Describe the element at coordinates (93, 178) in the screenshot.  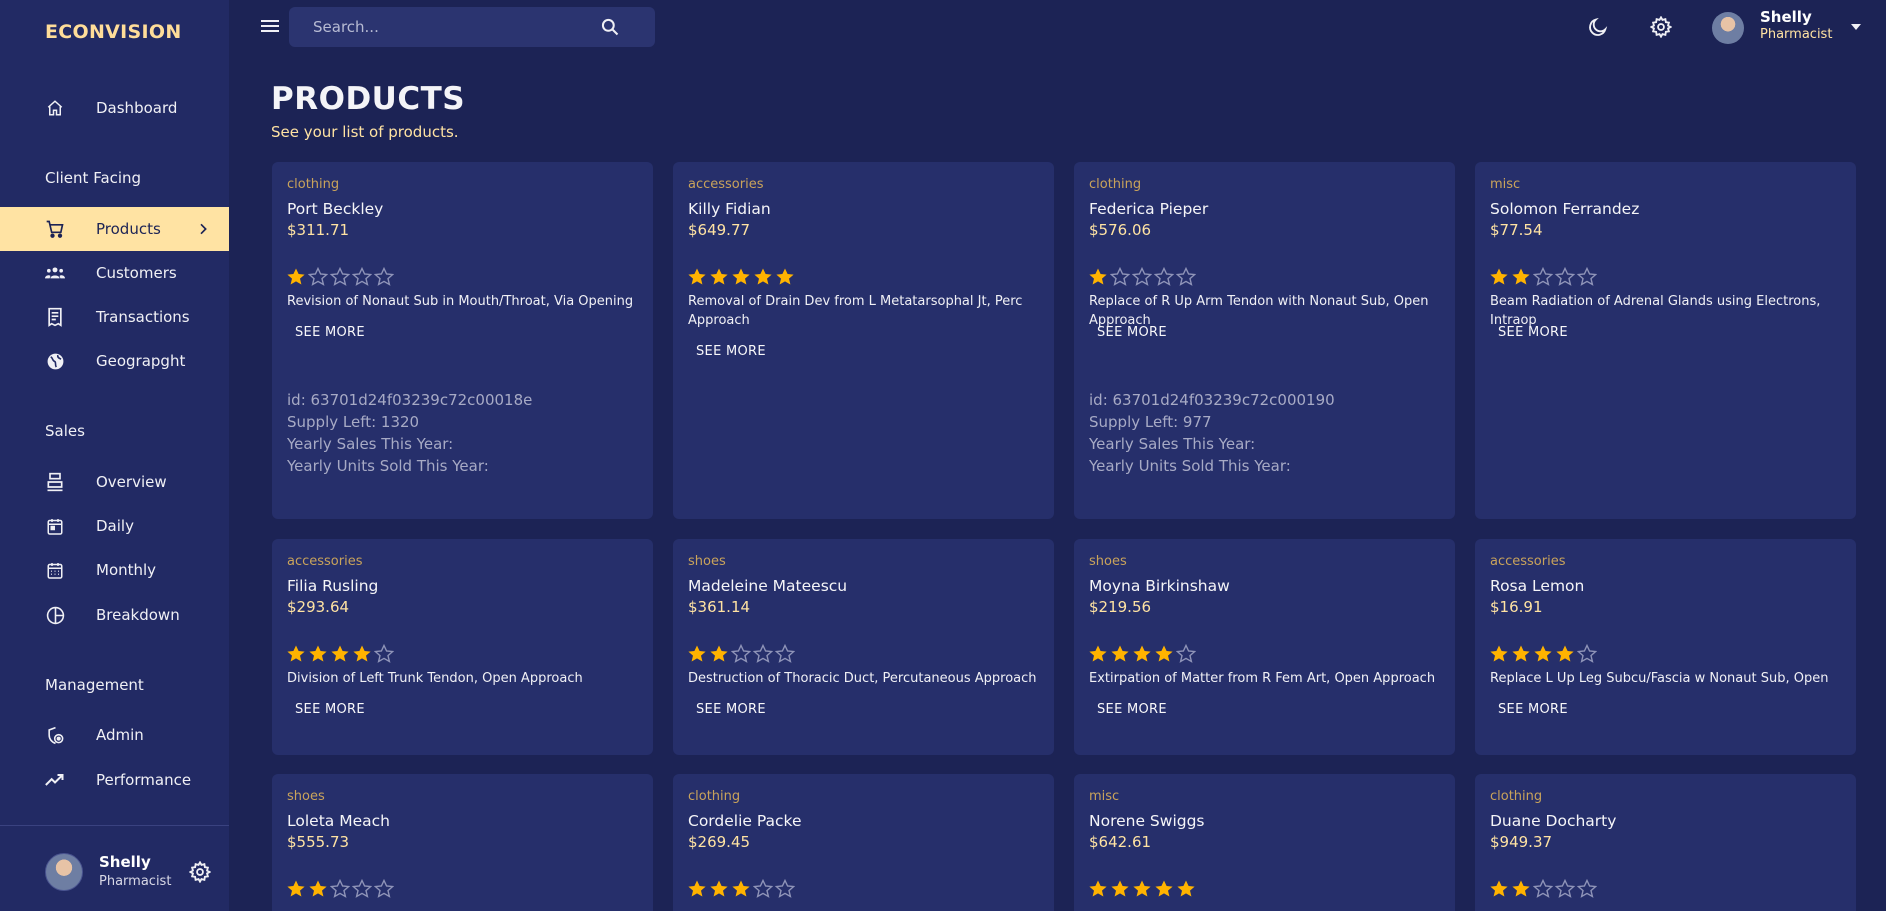
I see `section-client-facing: Client Facing` at that location.